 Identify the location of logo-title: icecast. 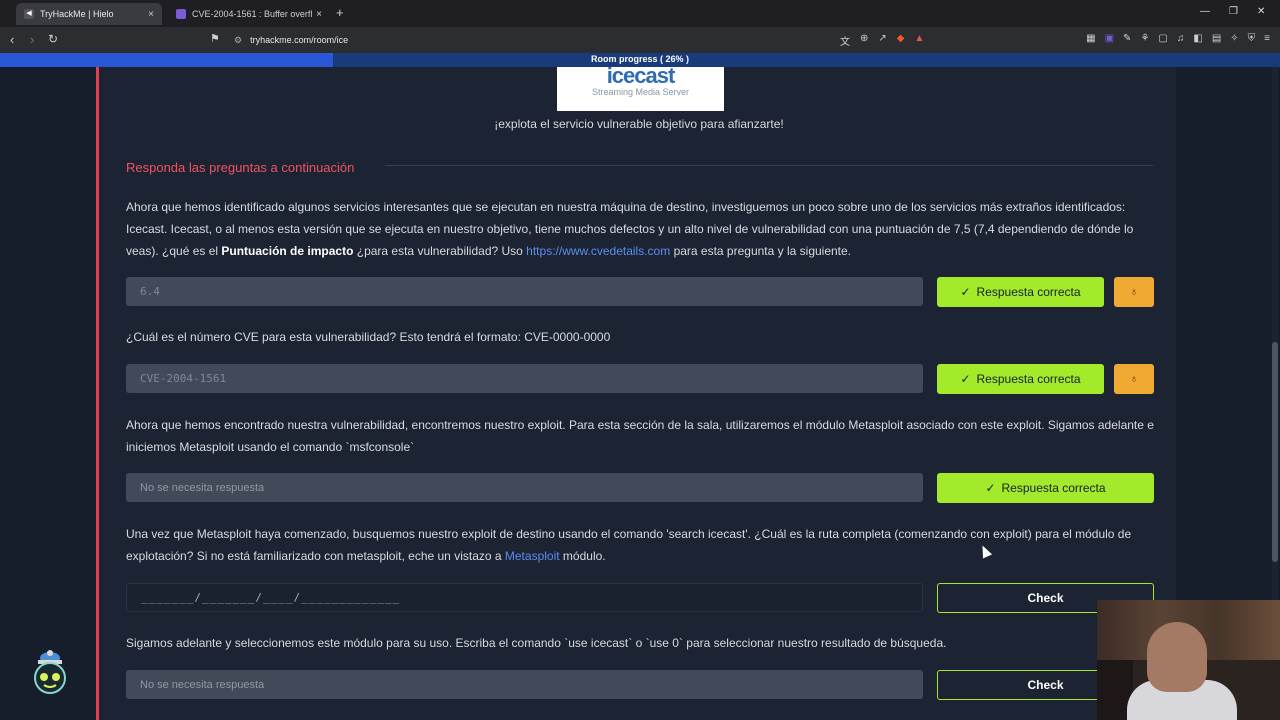
(641, 75).